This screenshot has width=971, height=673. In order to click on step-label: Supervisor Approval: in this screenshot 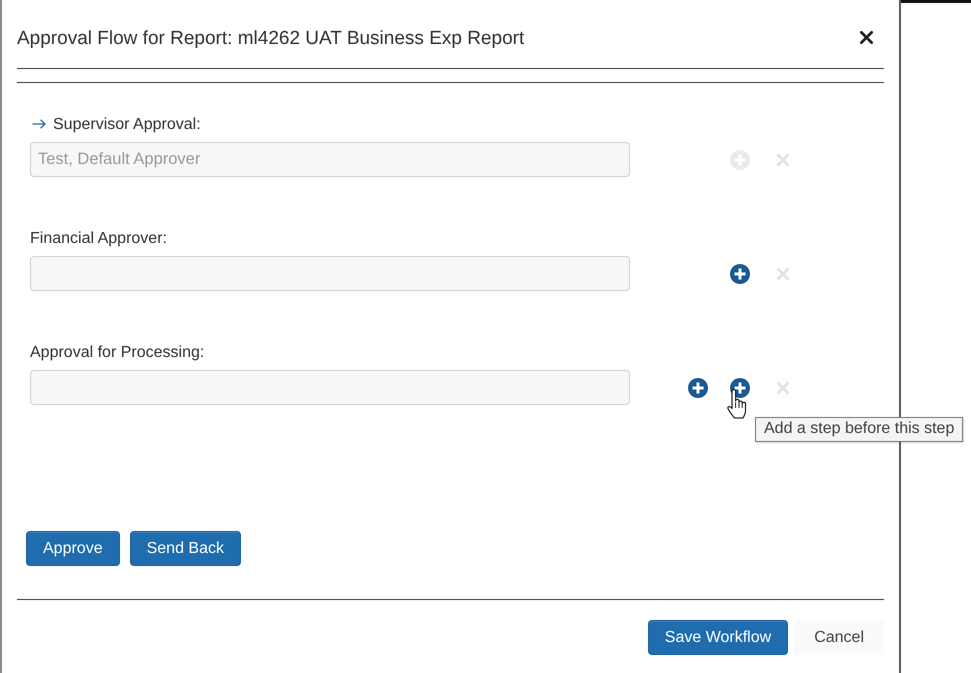, I will do `click(127, 125)`.